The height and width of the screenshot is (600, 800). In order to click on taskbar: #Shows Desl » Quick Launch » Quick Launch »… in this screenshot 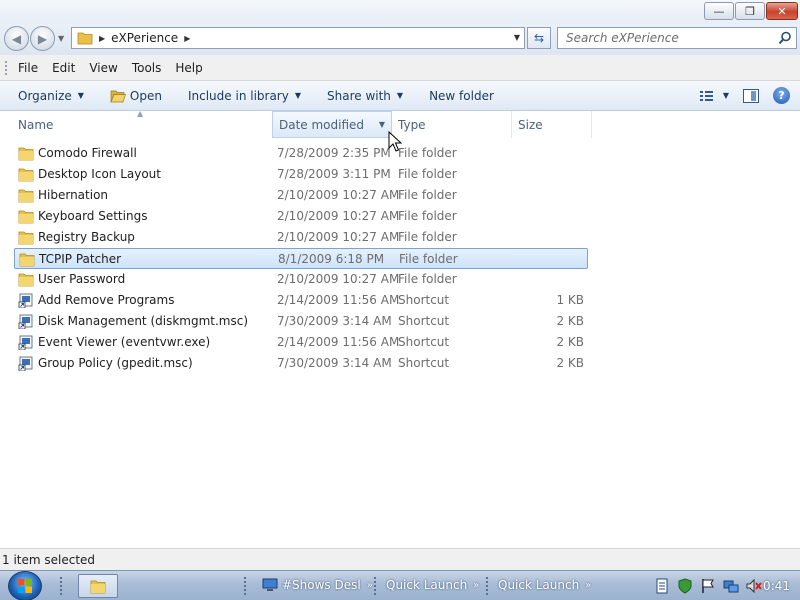, I will do `click(400, 585)`.